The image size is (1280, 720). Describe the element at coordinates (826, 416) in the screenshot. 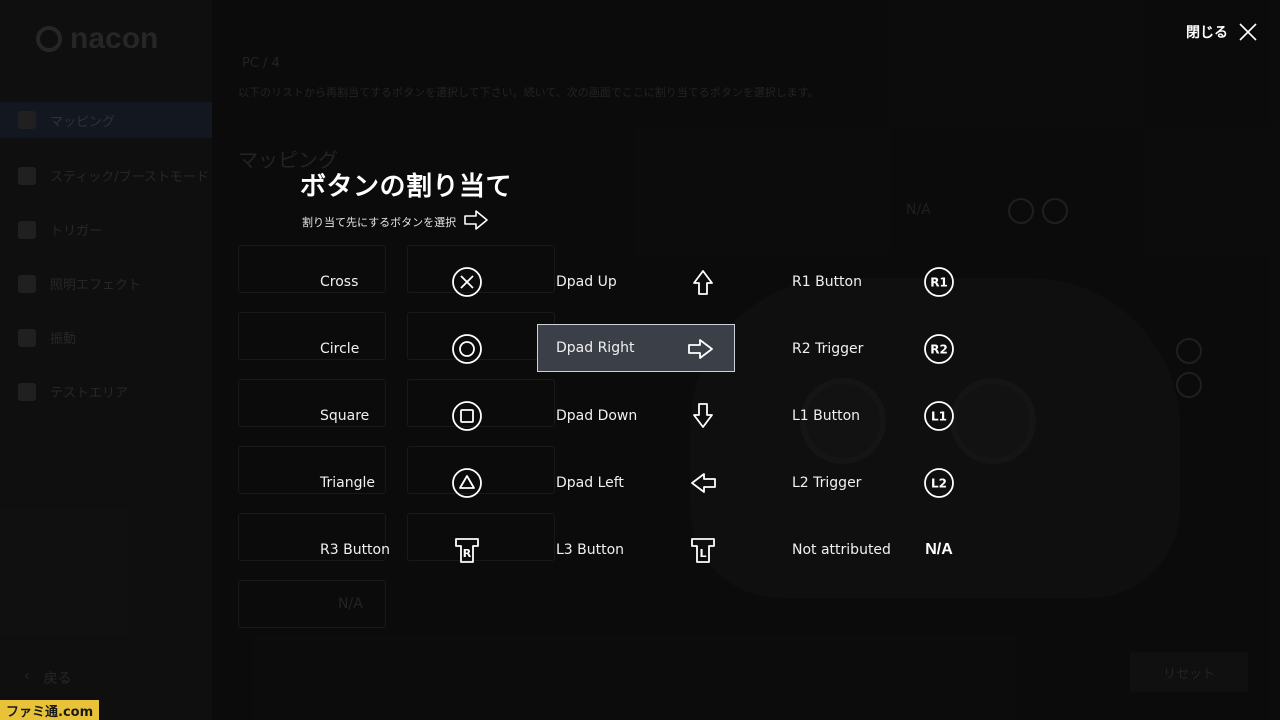

I see `option-label: L1 Button` at that location.